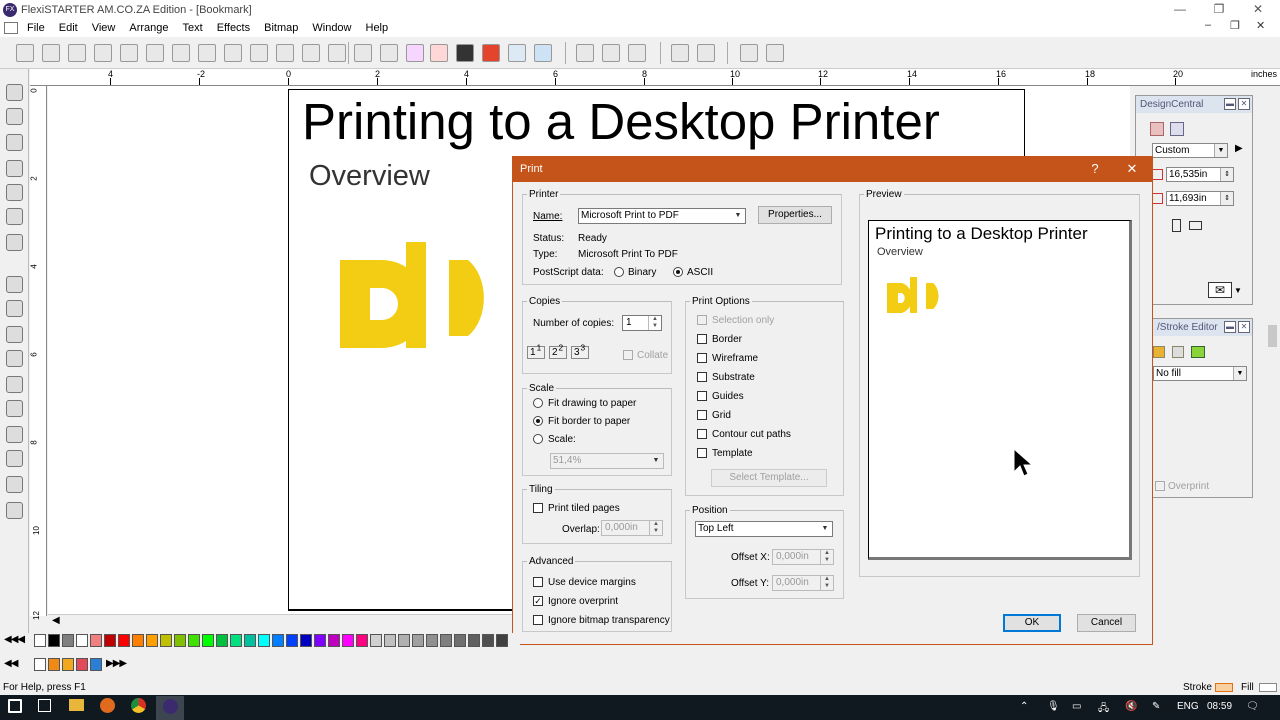 The width and height of the screenshot is (1280, 720). What do you see at coordinates (311, 53) in the screenshot?
I see `undo-icon` at bounding box center [311, 53].